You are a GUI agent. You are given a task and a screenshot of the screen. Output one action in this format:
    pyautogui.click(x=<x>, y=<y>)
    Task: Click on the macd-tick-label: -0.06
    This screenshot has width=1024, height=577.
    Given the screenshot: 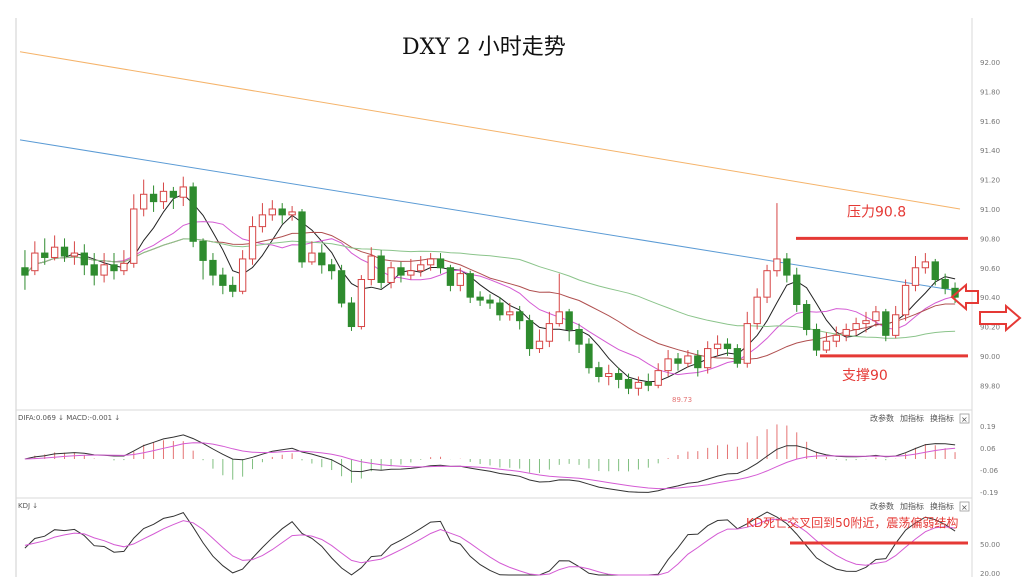 What is the action you would take?
    pyautogui.click(x=989, y=471)
    